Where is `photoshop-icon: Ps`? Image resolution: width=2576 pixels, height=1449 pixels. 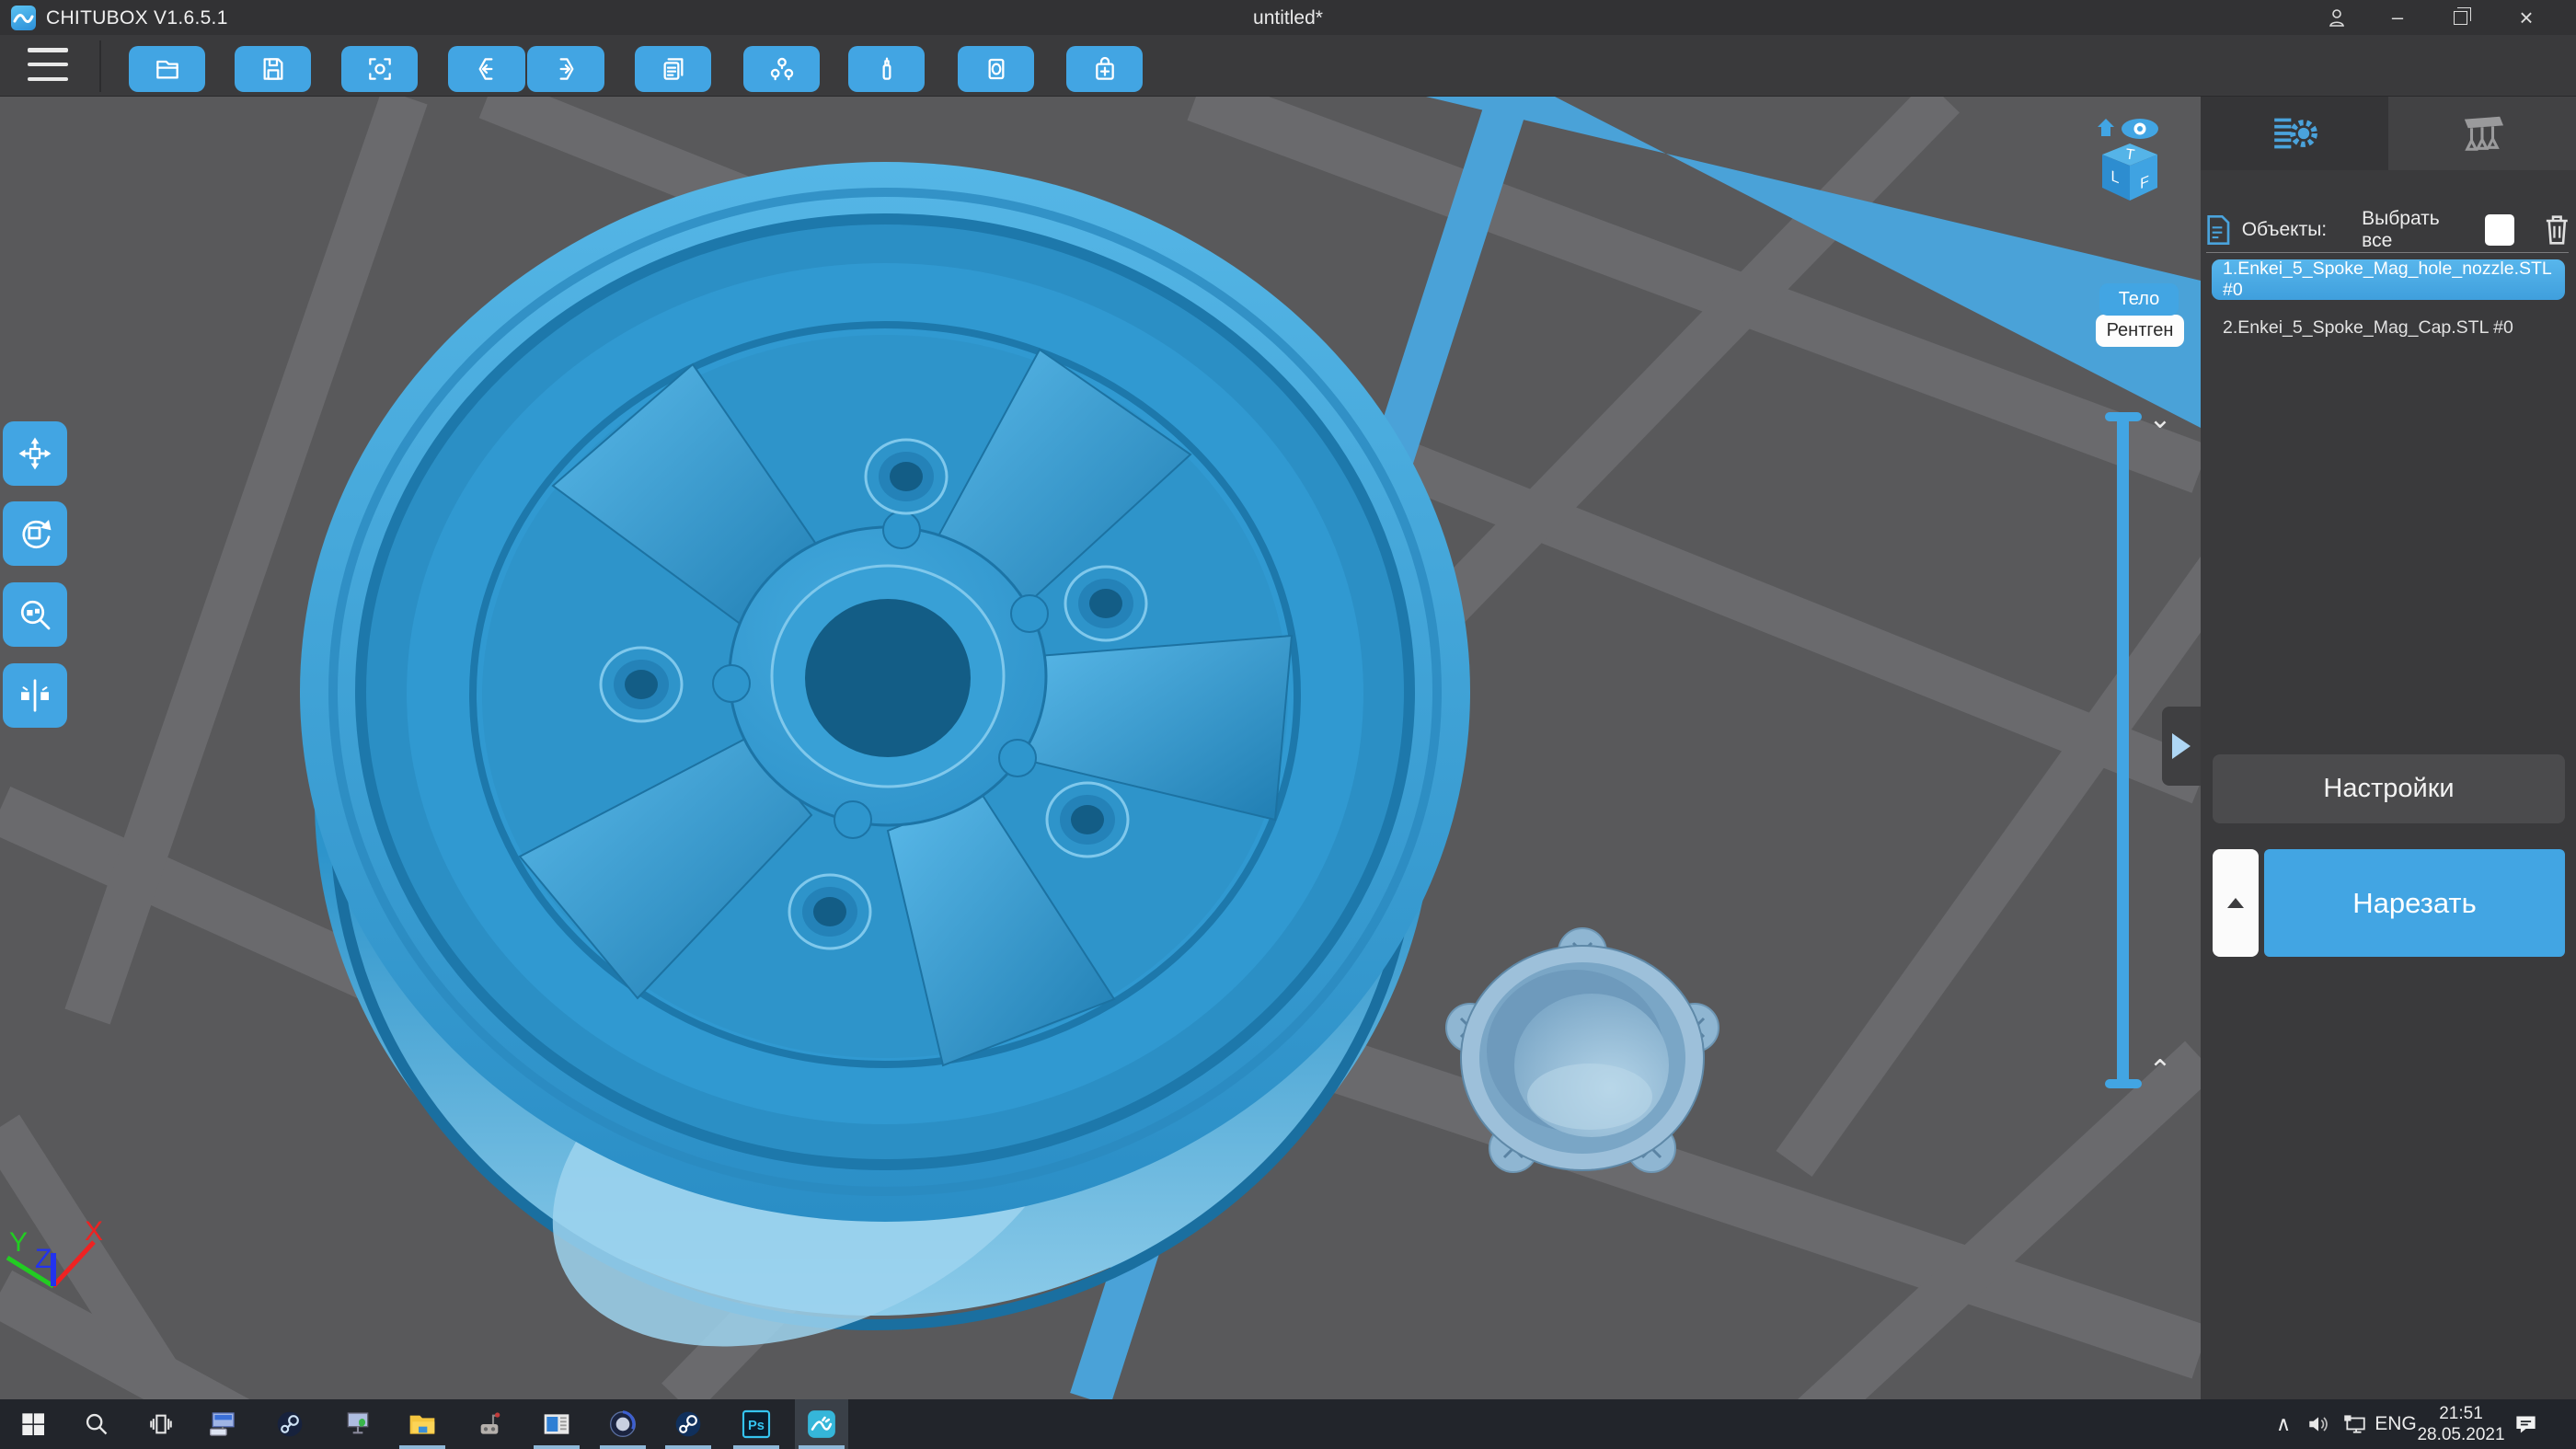 photoshop-icon: Ps is located at coordinates (756, 1424).